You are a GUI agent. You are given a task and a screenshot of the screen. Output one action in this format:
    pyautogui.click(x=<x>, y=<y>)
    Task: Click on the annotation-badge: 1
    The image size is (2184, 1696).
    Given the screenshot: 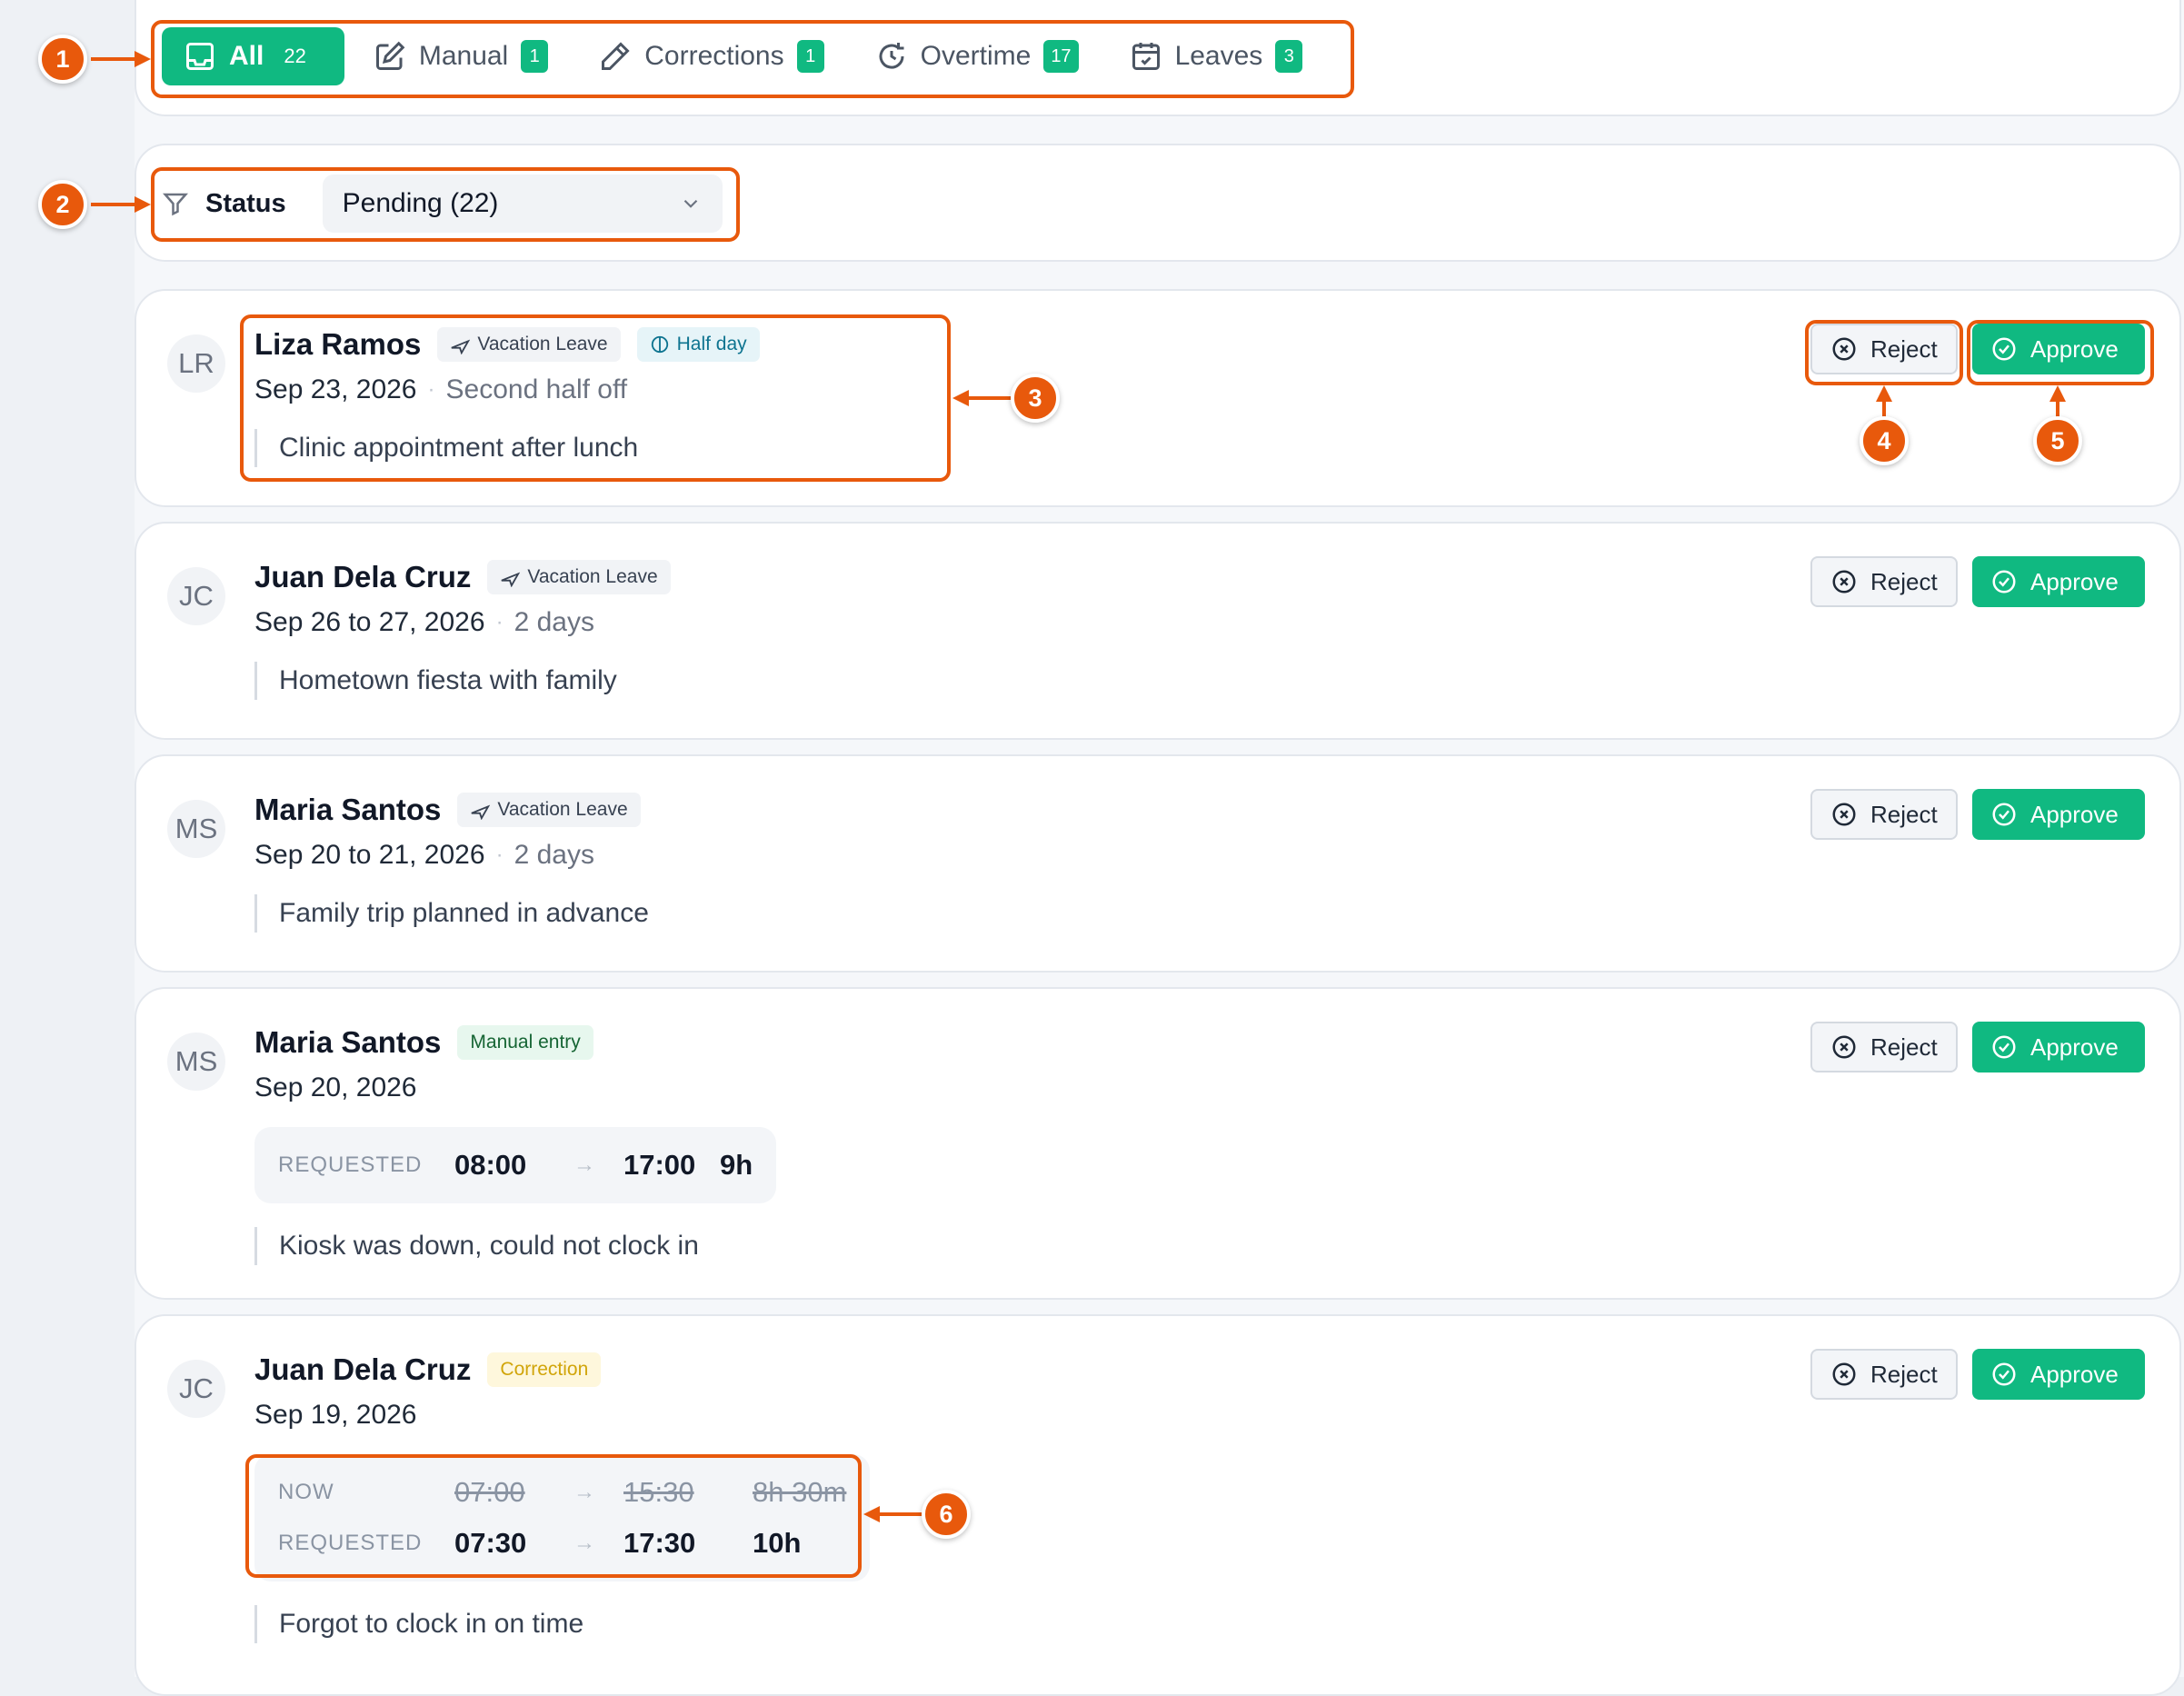 What is the action you would take?
    pyautogui.click(x=63, y=59)
    